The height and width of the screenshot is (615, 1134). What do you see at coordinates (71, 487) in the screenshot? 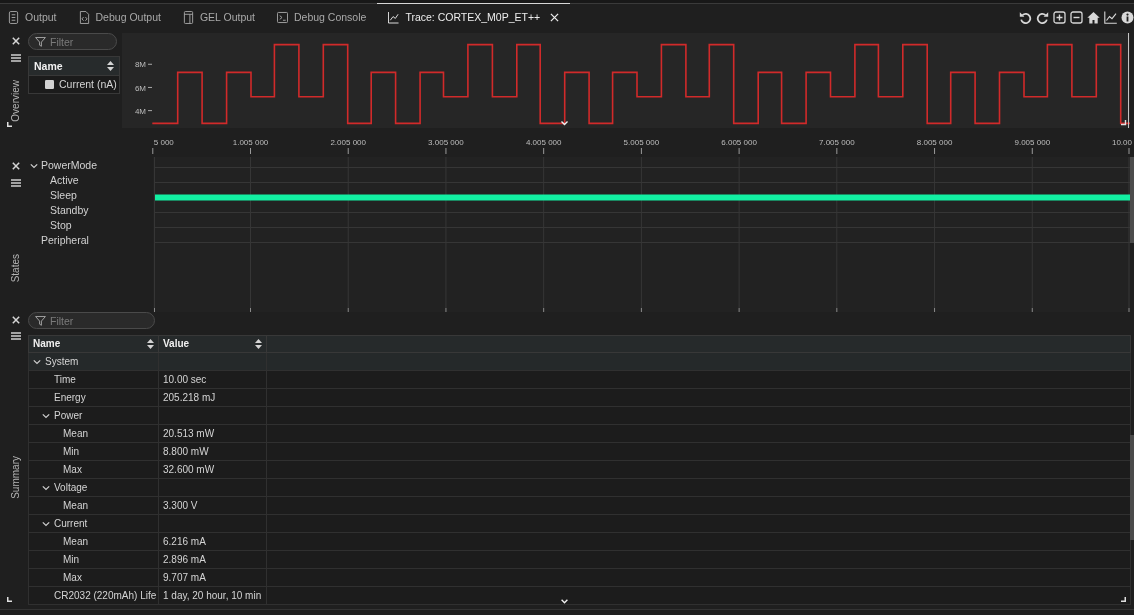
I see `tree-label: Voltage` at bounding box center [71, 487].